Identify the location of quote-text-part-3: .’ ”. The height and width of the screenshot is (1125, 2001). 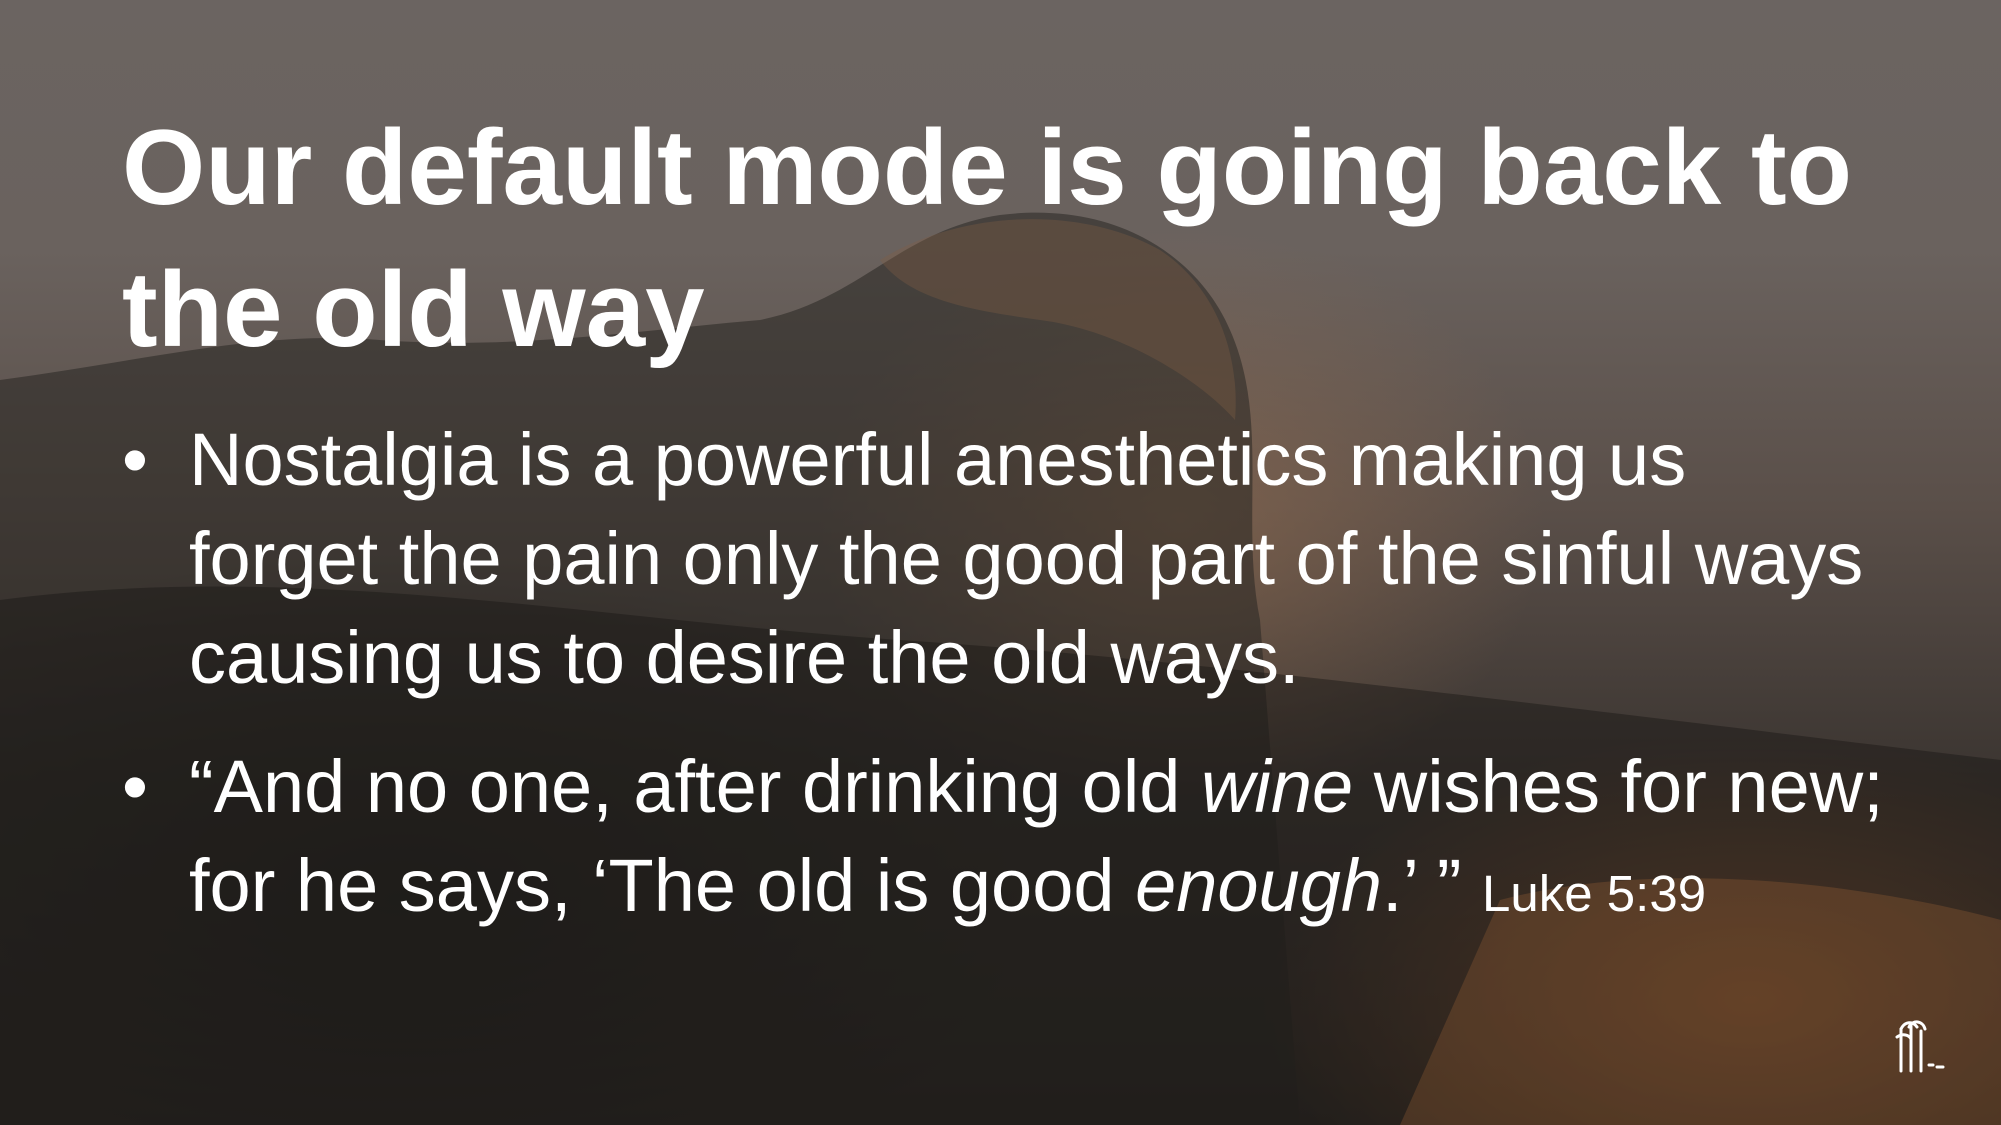
(1432, 885).